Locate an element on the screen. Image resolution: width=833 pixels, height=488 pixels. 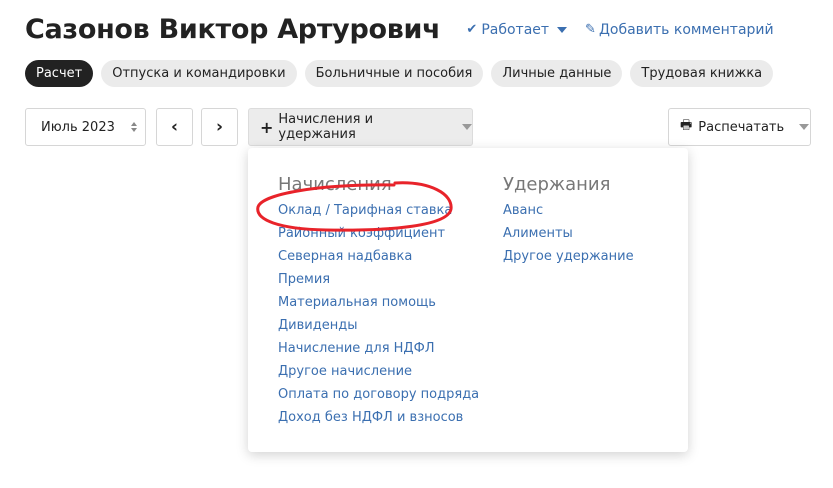
tab-vacations: Отпуска и командировки is located at coordinates (199, 73).